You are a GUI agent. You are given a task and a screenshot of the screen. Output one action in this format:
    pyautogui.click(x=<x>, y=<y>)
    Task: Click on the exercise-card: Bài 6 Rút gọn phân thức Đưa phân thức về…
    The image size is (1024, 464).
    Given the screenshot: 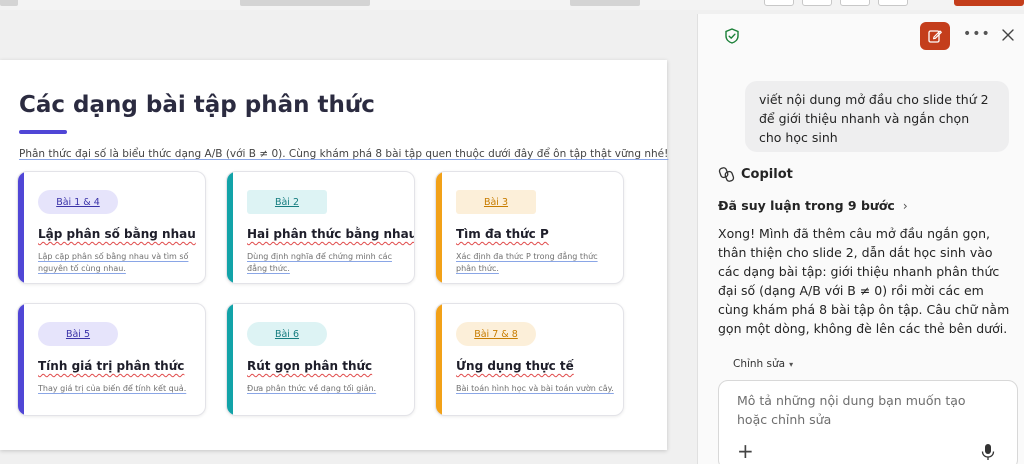 What is the action you would take?
    pyautogui.click(x=320, y=359)
    